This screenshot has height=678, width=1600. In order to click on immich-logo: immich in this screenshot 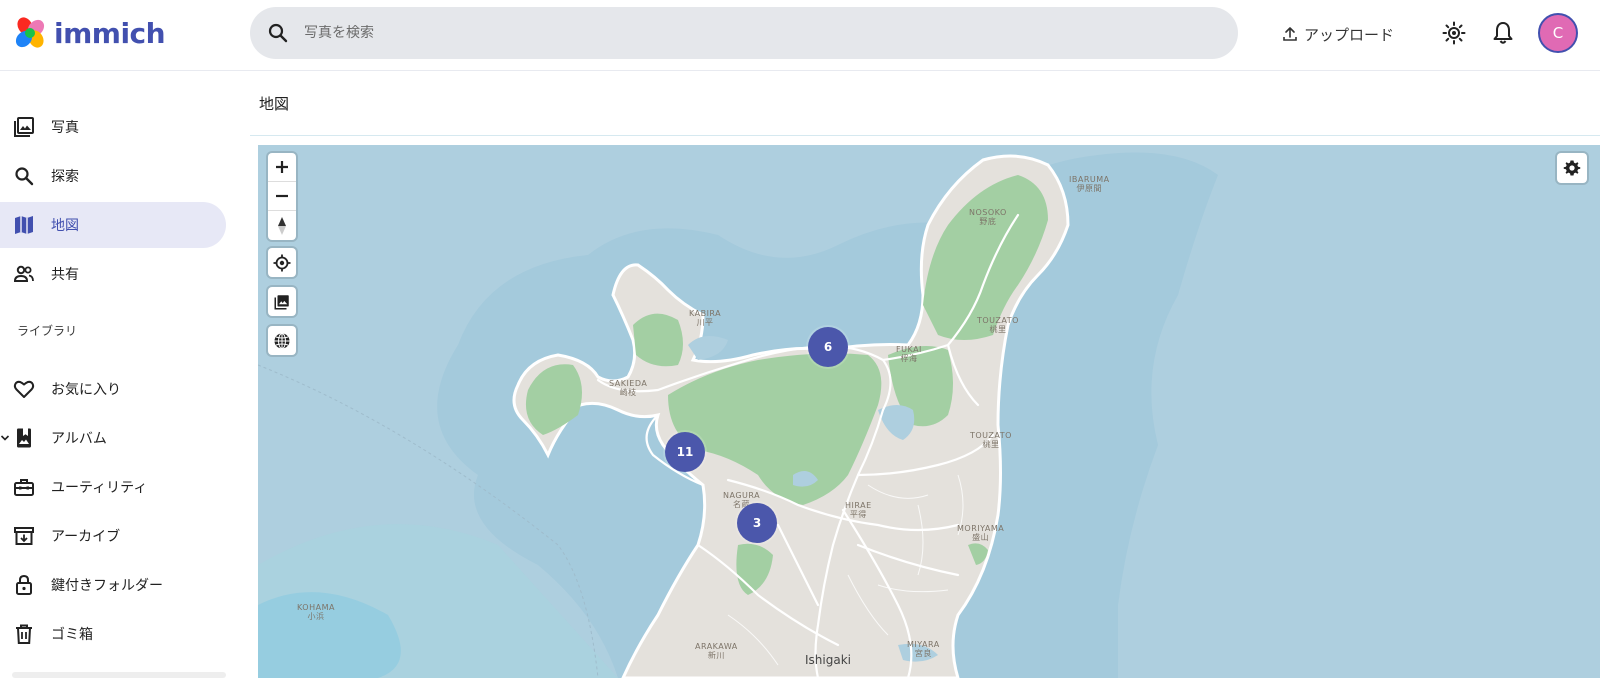, I will do `click(89, 33)`.